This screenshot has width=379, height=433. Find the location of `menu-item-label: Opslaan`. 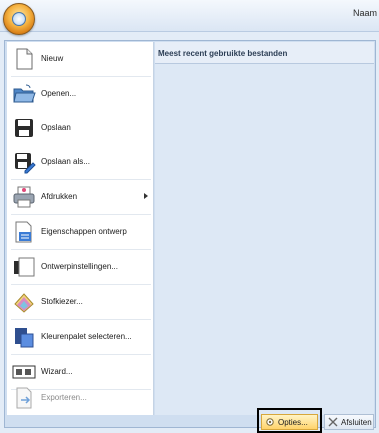

menu-item-label: Opslaan is located at coordinates (56, 127).